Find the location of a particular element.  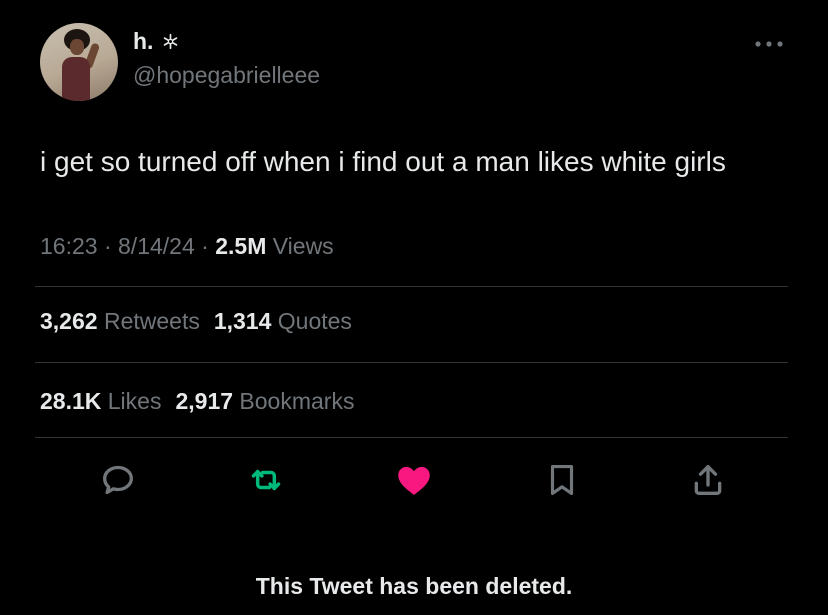

retweets-stat: 3,262 Retweets is located at coordinates (120, 321).